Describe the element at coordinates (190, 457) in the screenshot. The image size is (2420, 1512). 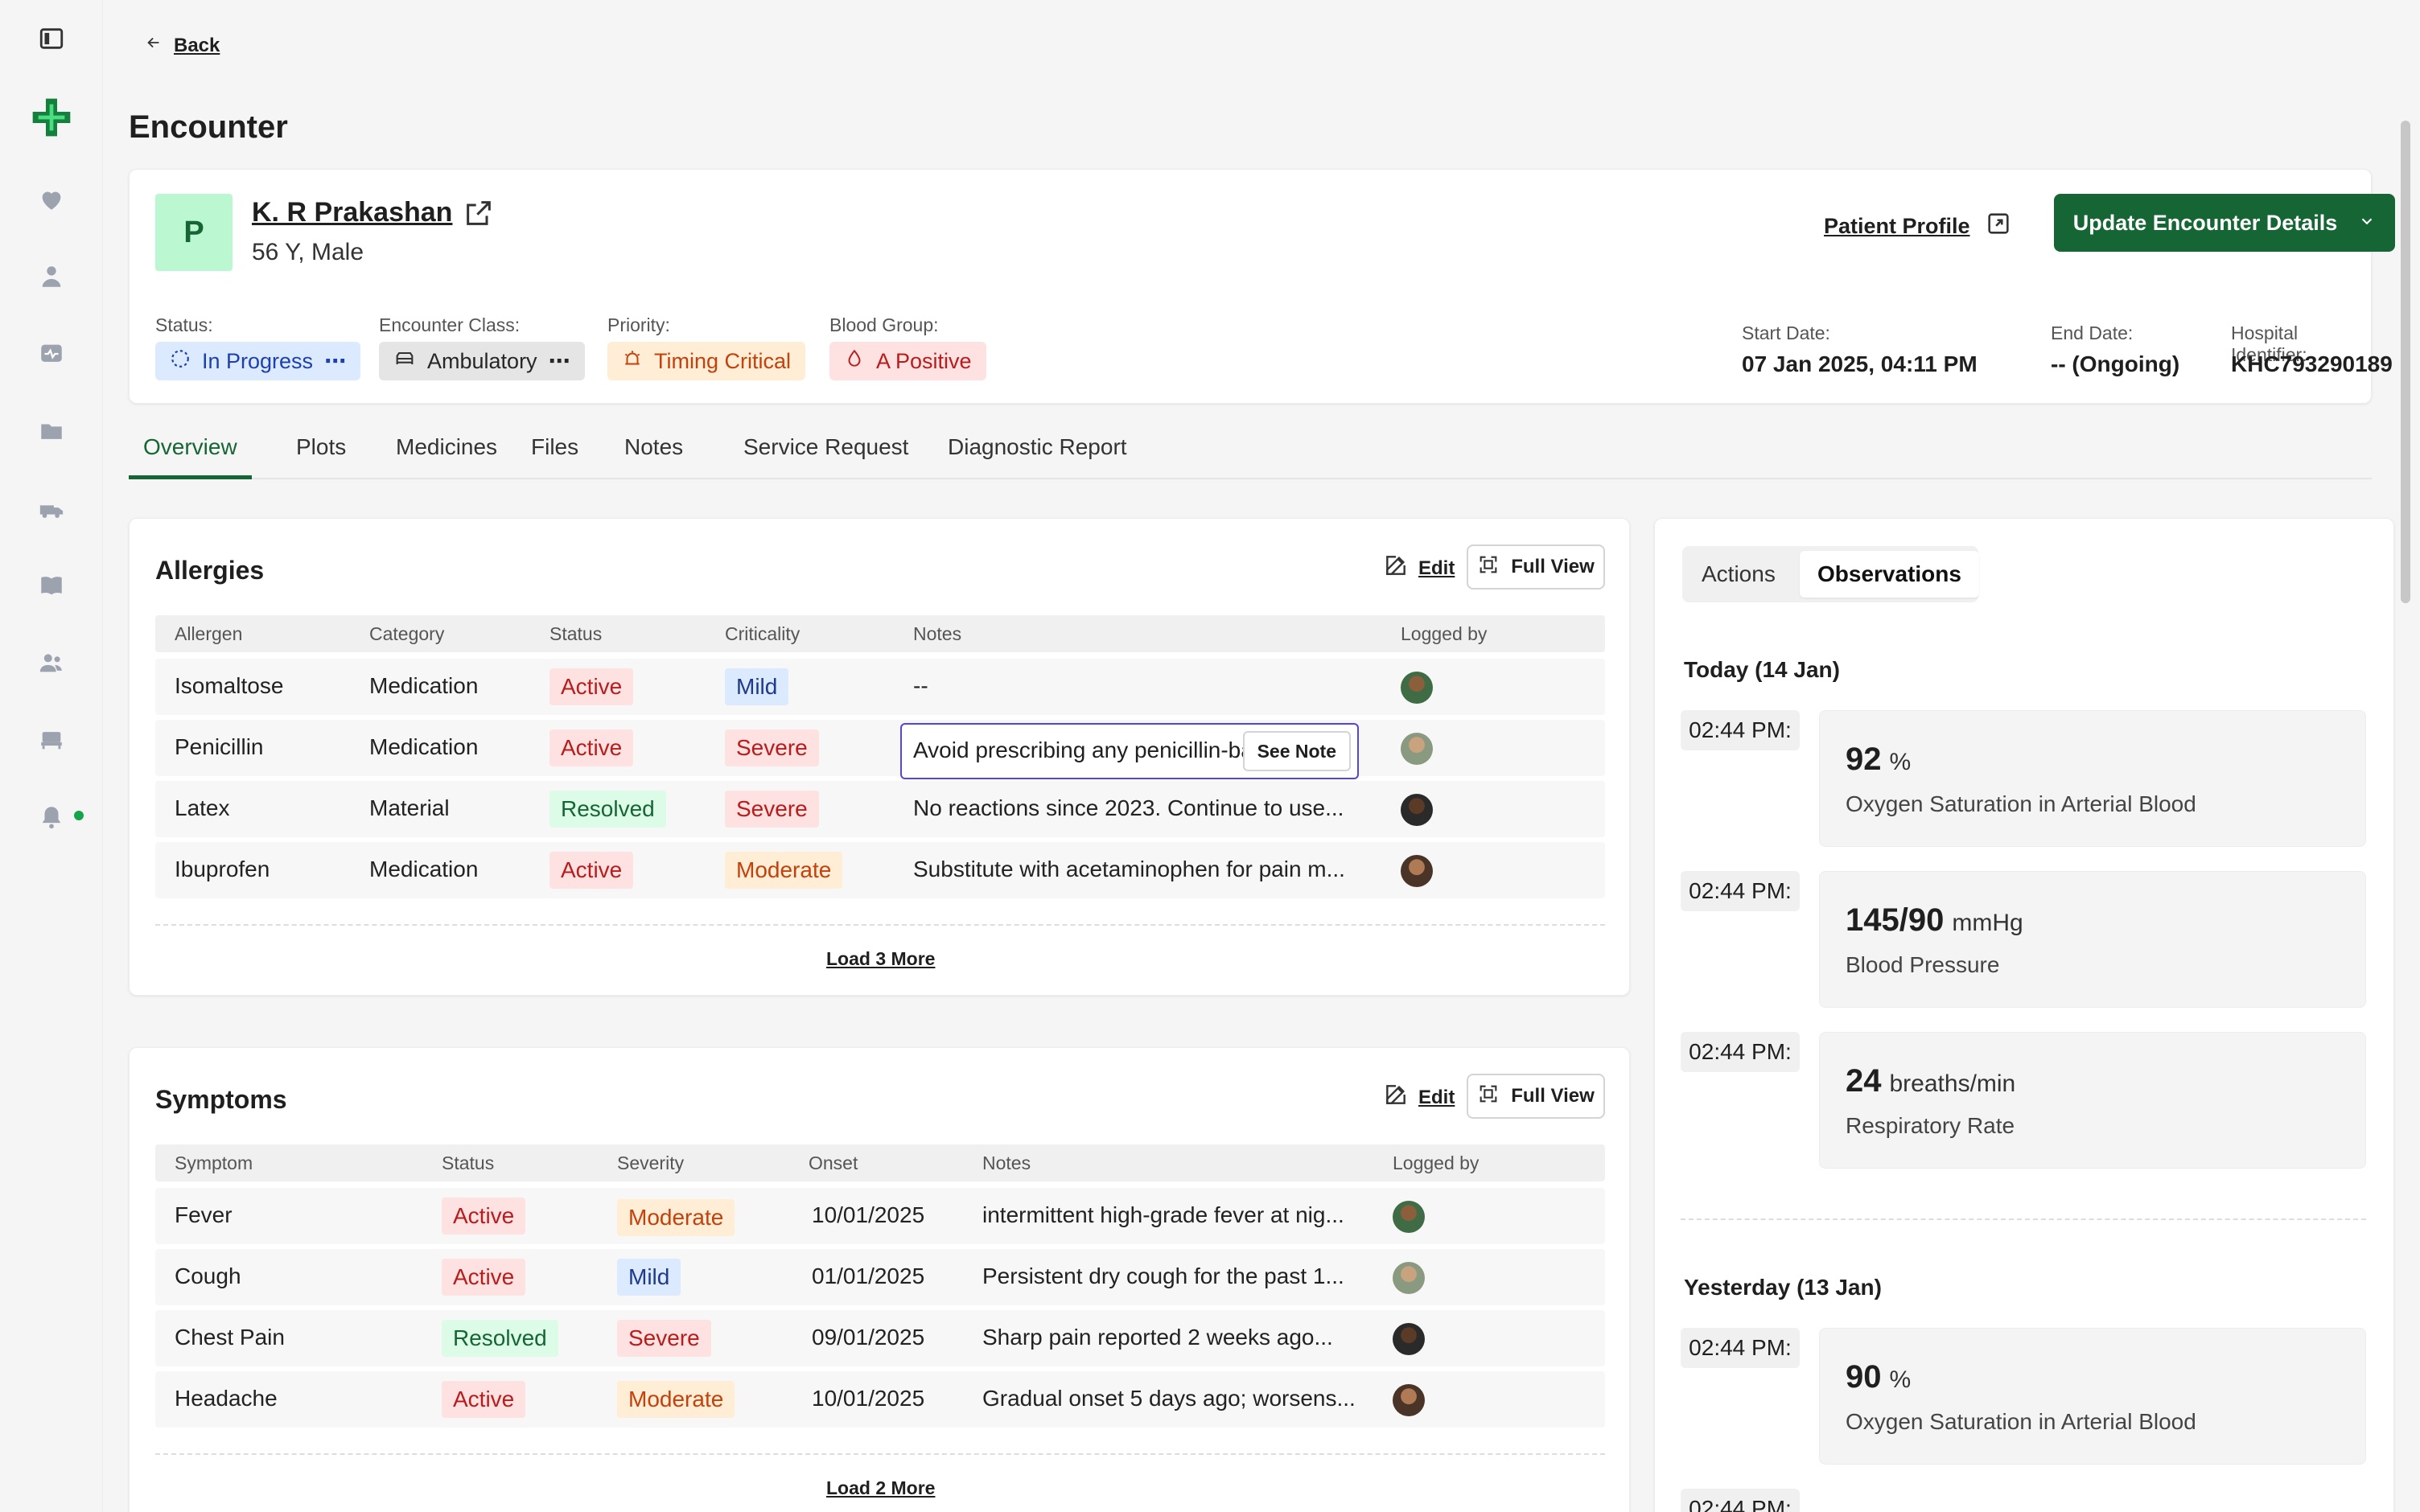
I see `tab-overview: Overview` at that location.